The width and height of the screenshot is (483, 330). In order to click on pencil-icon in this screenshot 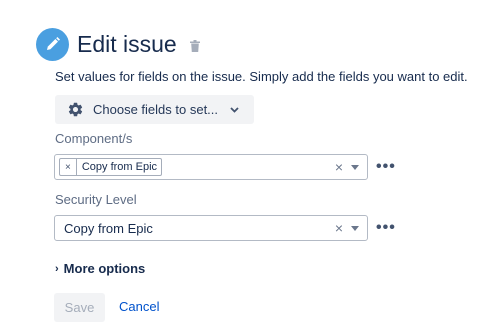, I will do `click(52, 44)`.